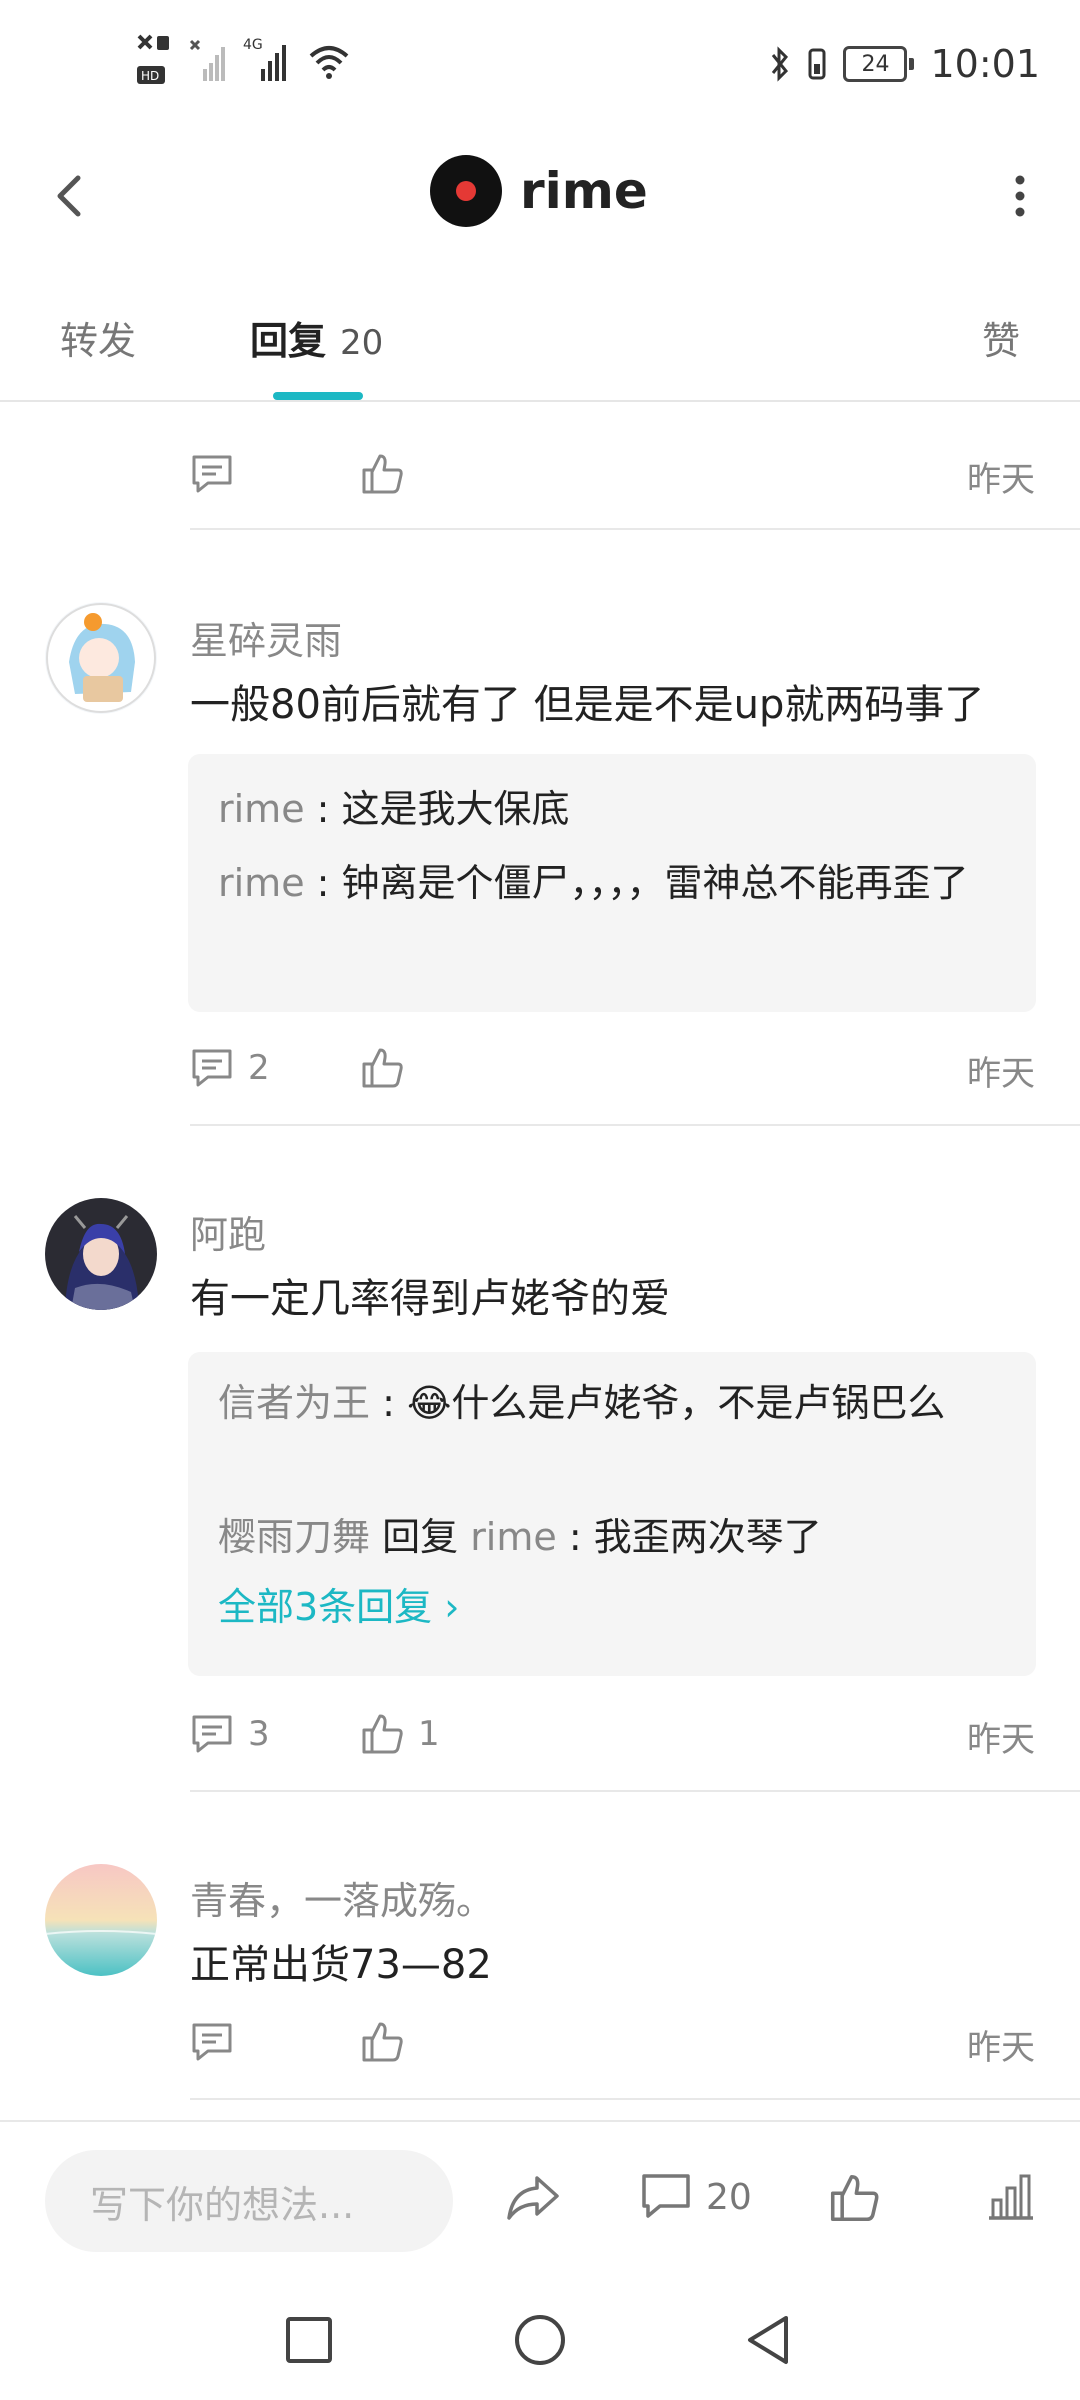 This screenshot has width=1080, height=2400. I want to click on sub-reply: rime : 这是我大保底, so click(613, 809).